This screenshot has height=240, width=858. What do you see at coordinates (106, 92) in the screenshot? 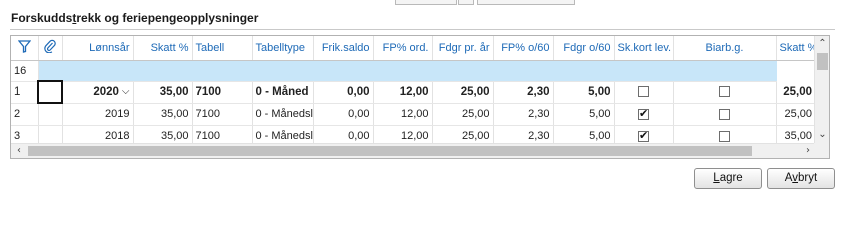
I see `year-value: 2020` at bounding box center [106, 92].